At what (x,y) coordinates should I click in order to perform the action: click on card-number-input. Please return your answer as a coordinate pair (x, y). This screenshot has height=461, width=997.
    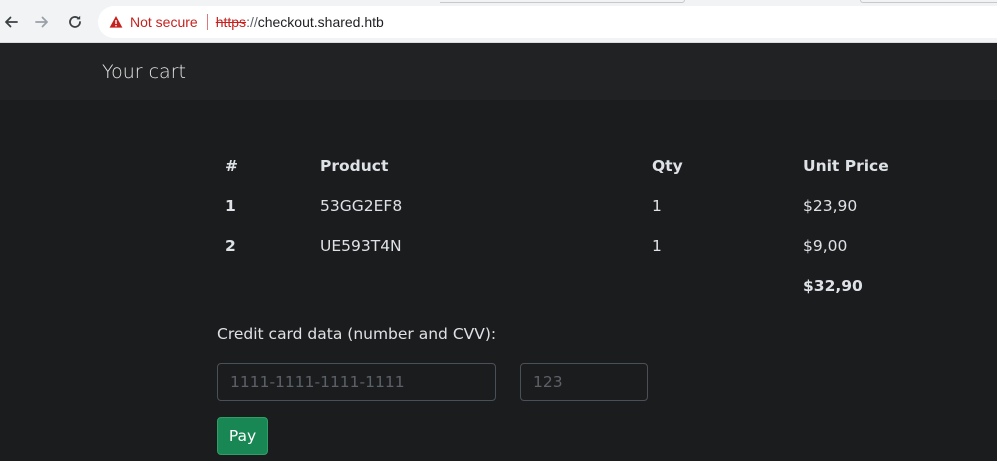
    Looking at the image, I should click on (356, 382).